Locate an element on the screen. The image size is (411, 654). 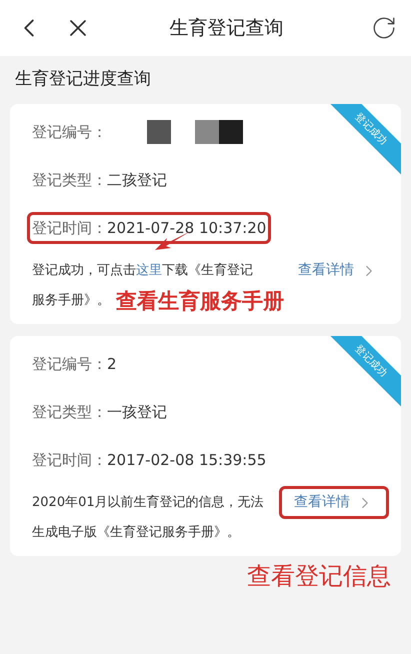
refresh-icon is located at coordinates (384, 28).